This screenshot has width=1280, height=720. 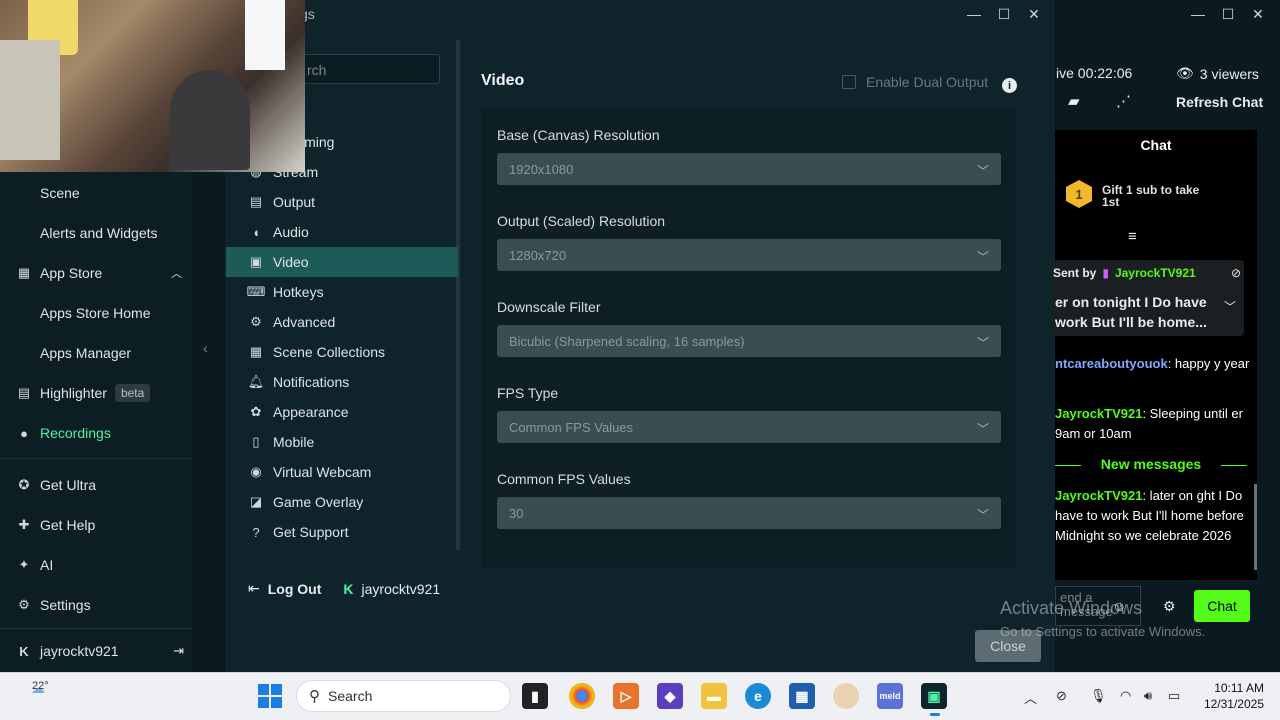 I want to click on settings-item-audio: ◖ Audio, so click(x=342, y=232).